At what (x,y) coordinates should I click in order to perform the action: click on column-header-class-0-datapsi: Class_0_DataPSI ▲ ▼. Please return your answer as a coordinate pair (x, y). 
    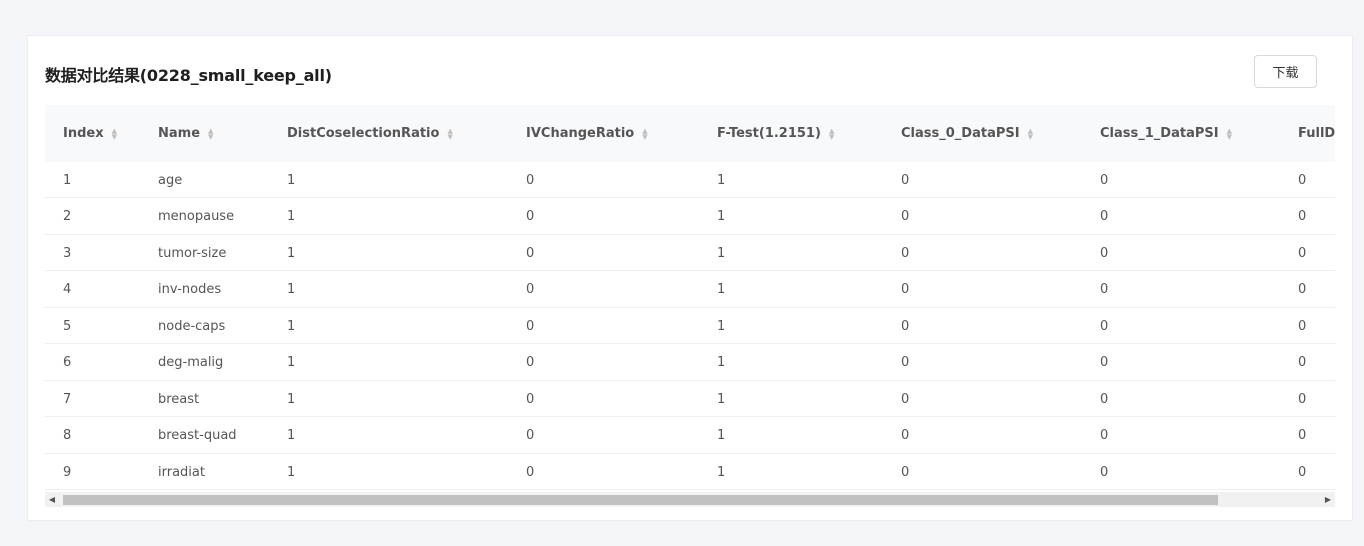
    Looking at the image, I should click on (967, 133).